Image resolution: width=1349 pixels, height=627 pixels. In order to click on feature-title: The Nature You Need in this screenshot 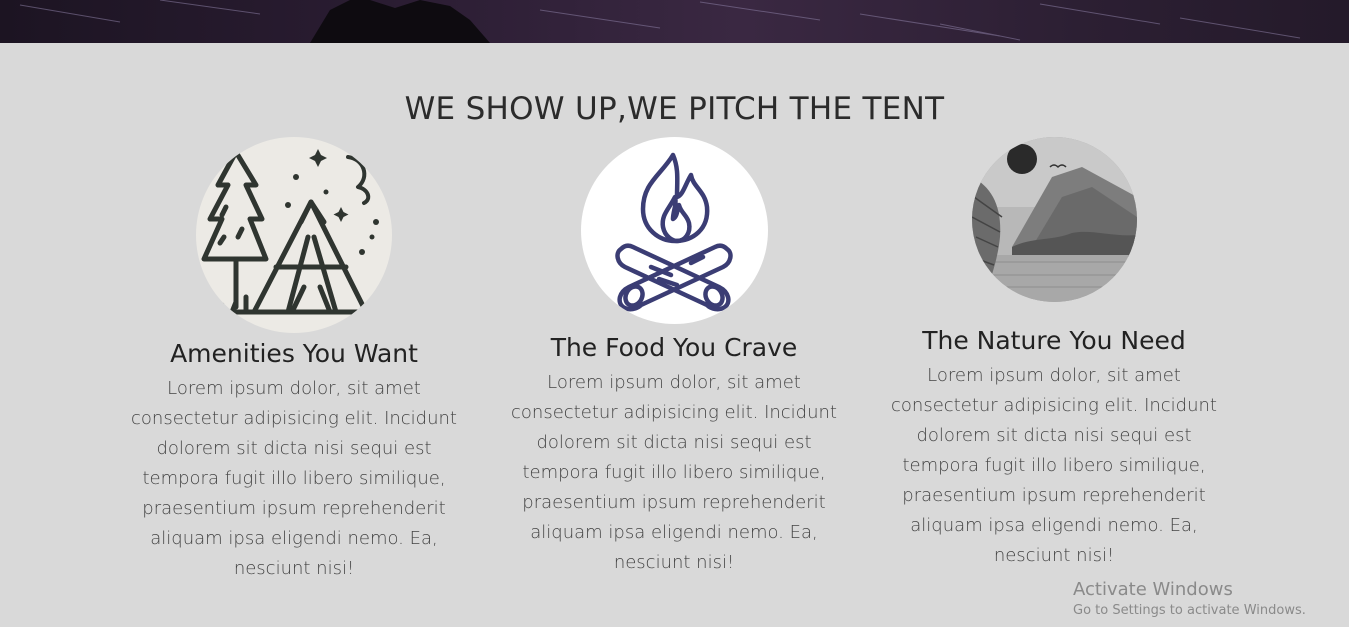, I will do `click(1054, 340)`.